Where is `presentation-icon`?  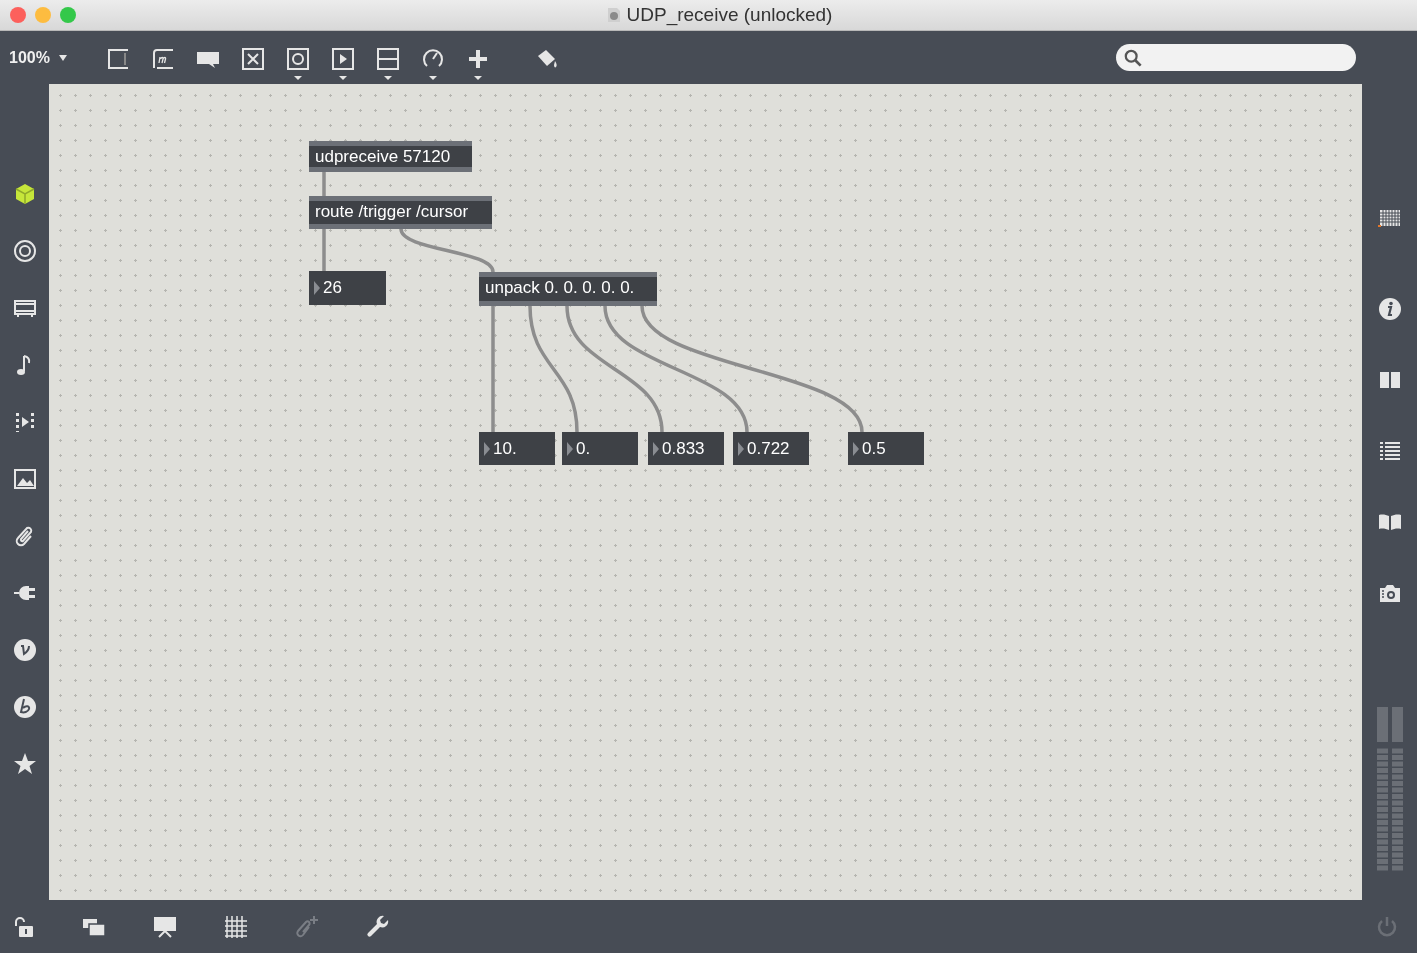
presentation-icon is located at coordinates (165, 926).